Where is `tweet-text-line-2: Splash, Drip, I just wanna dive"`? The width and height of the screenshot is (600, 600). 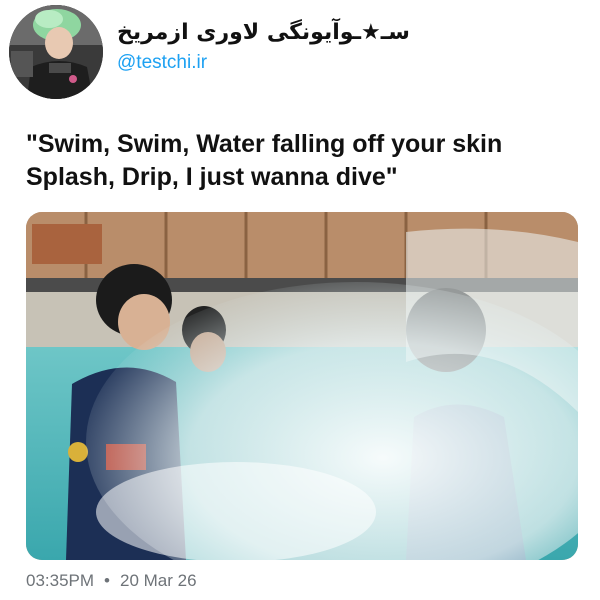 tweet-text-line-2: Splash, Drip, I just wanna dive" is located at coordinates (212, 177).